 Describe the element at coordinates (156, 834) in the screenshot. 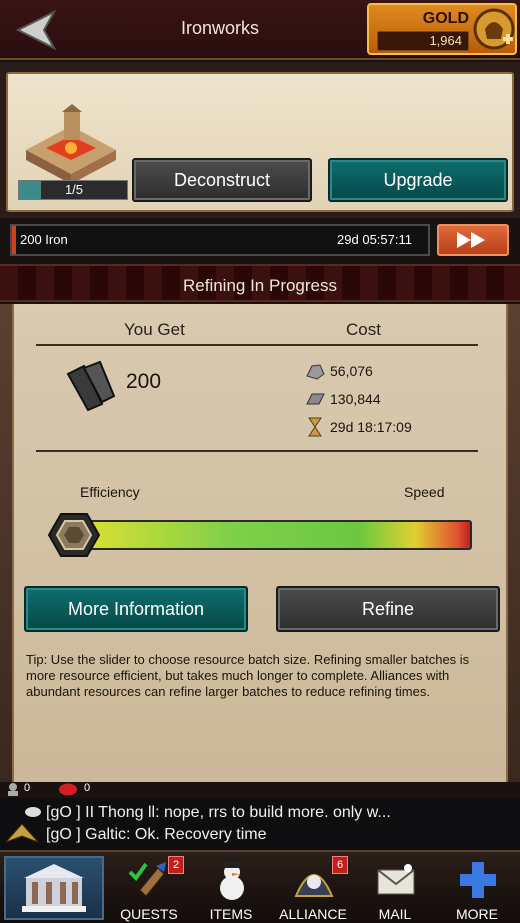

I see `chat-message-2: [gO ] Galtic: Ok. Recovery time` at that location.